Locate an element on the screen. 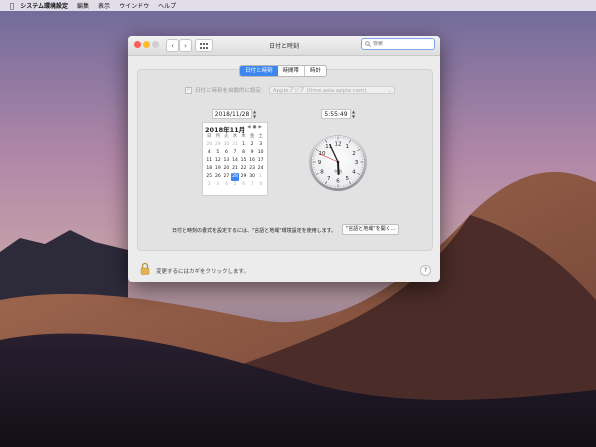 This screenshot has width=596, height=447. calendar-week: 18 19 20 21 22 23 24 is located at coordinates (235, 169).